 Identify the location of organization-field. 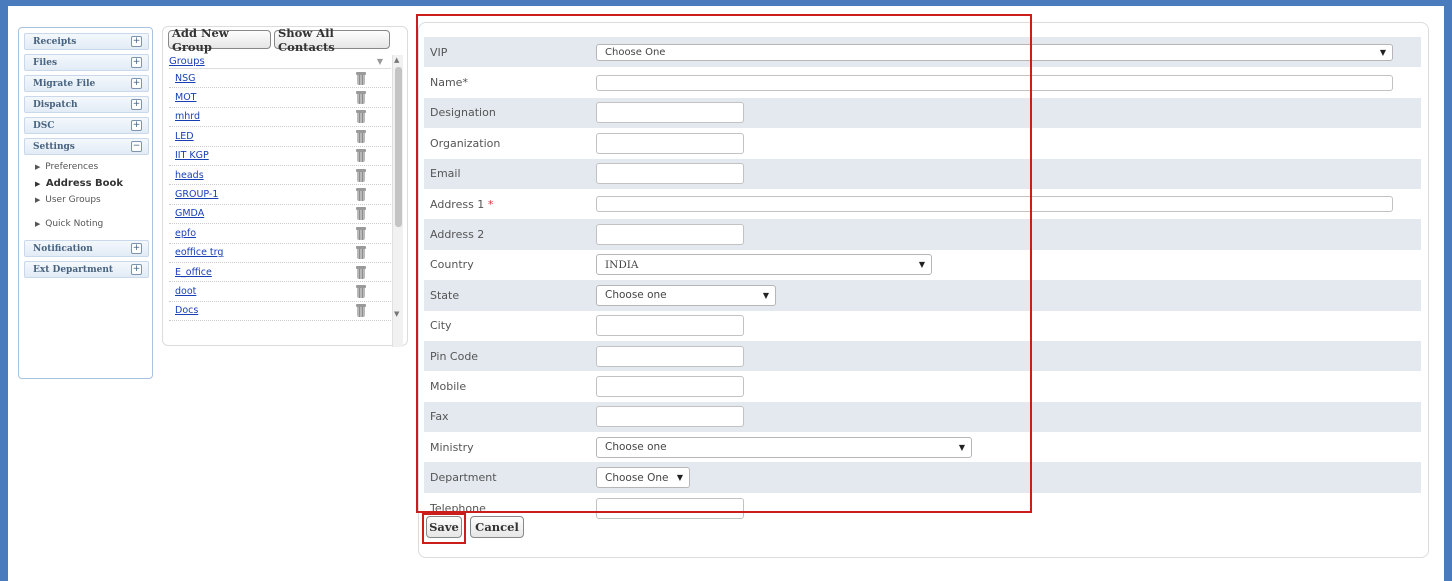
(670, 143).